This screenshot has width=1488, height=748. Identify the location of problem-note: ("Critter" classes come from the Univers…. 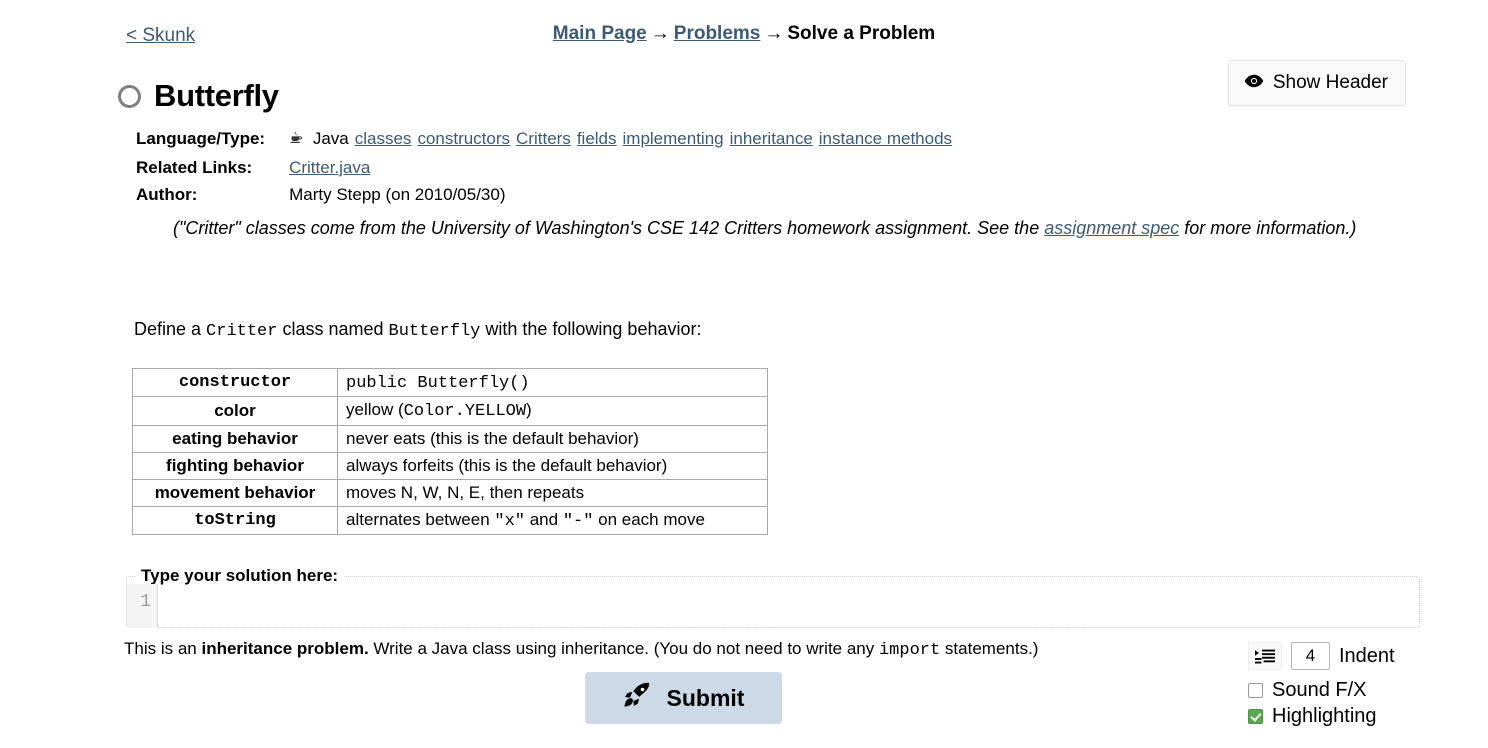
(780, 228).